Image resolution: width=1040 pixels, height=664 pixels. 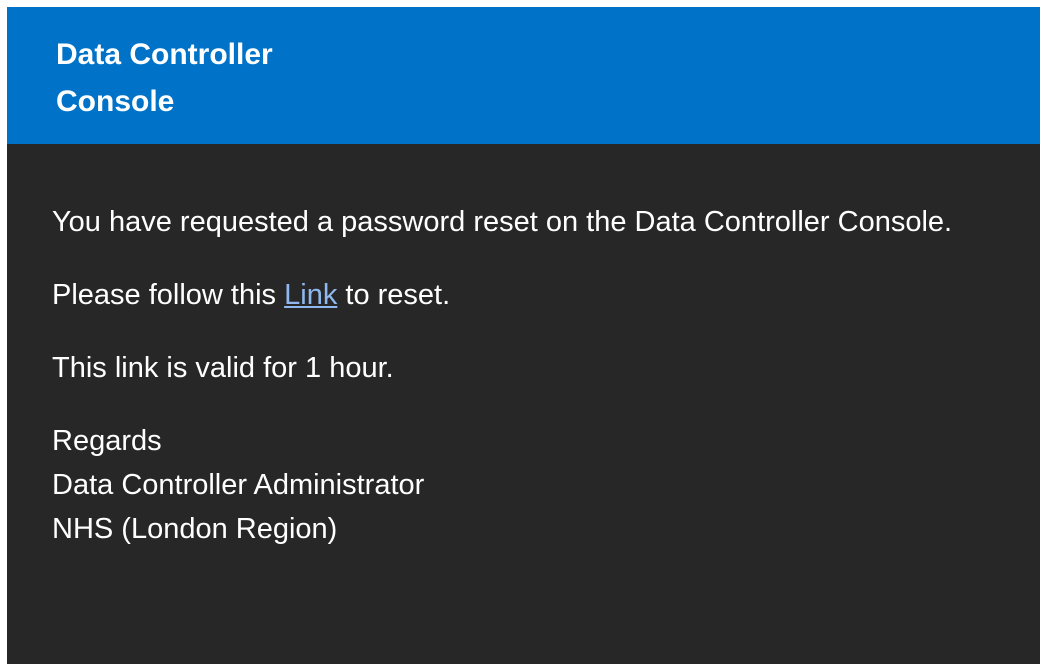 I want to click on signature-name: Data Controller Administrator, so click(x=238, y=485).